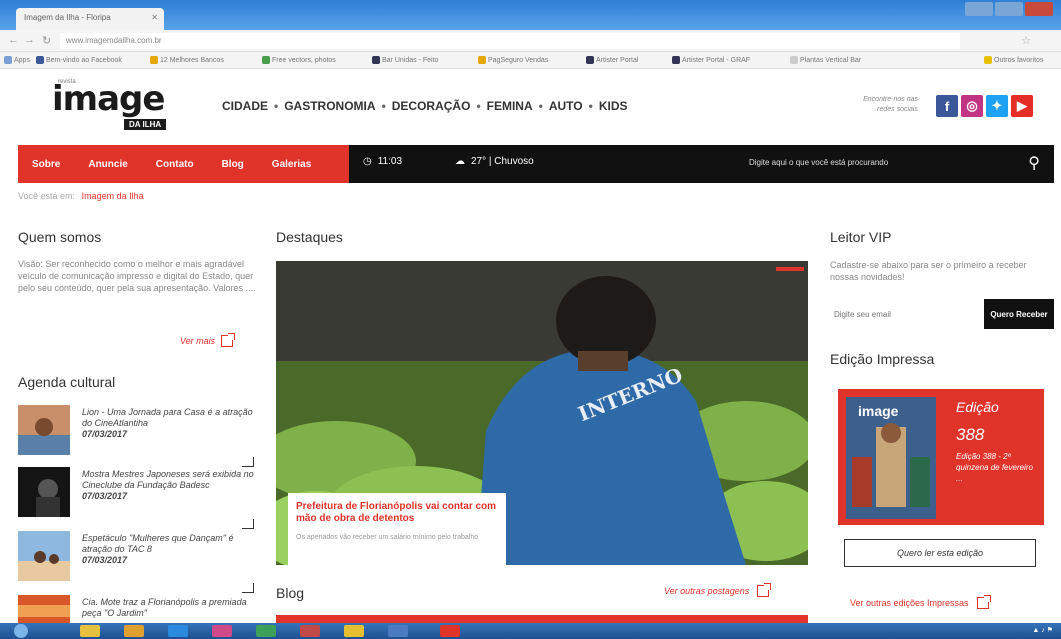 Image resolution: width=1061 pixels, height=639 pixels. I want to click on maximize-button, so click(1009, 9).